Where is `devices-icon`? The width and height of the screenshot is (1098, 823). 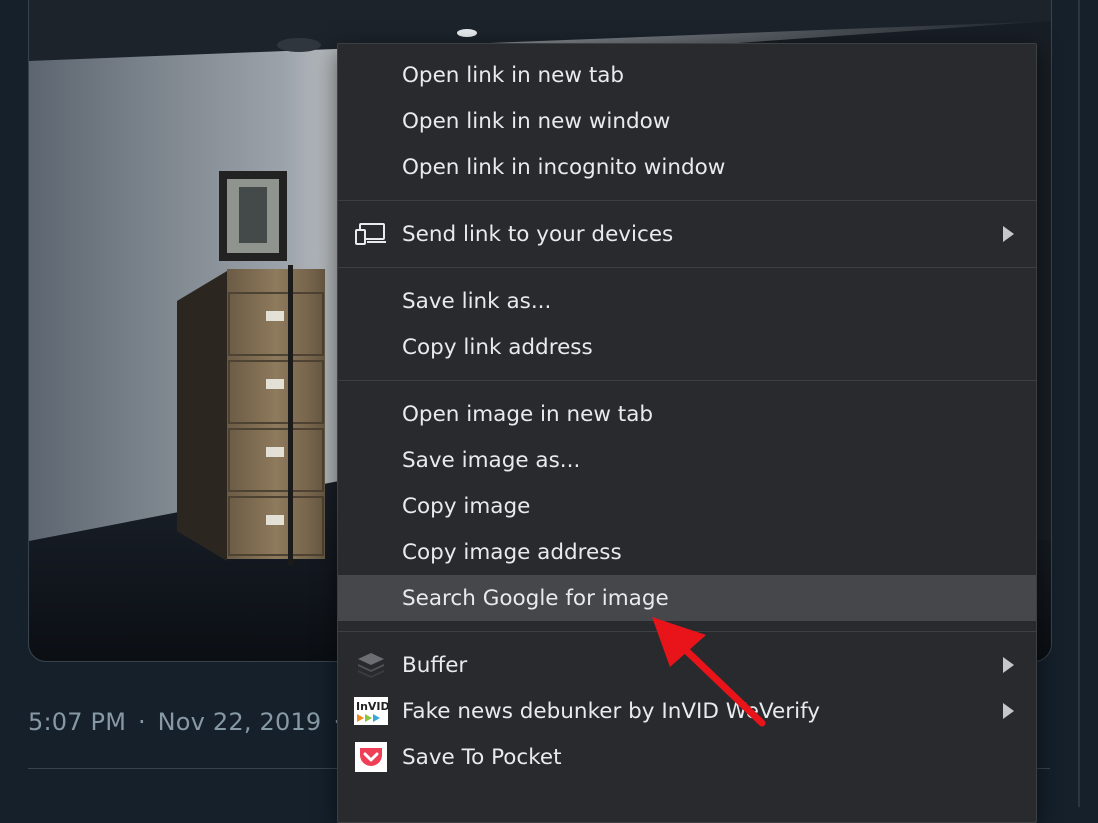 devices-icon is located at coordinates (371, 234).